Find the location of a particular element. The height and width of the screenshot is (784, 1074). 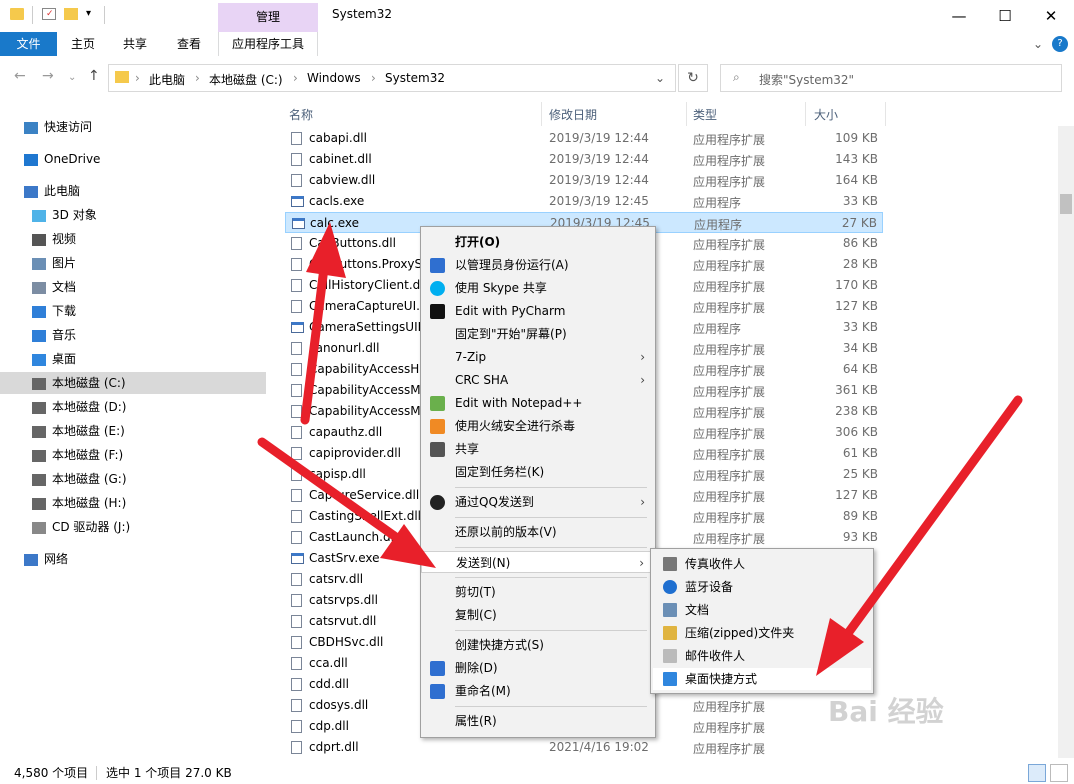

context-menu-item-3: Edit with PyCharm is located at coordinates (538, 311).